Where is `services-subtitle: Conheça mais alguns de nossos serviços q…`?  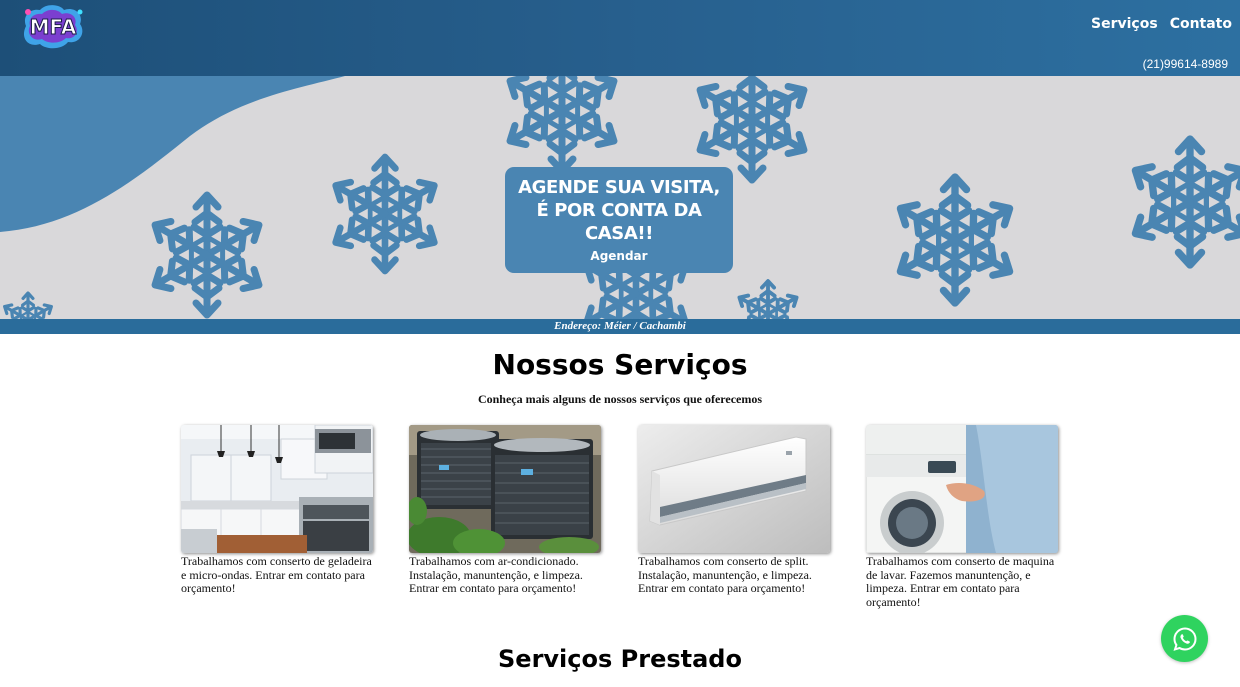 services-subtitle: Conheça mais alguns de nossos serviços q… is located at coordinates (620, 399).